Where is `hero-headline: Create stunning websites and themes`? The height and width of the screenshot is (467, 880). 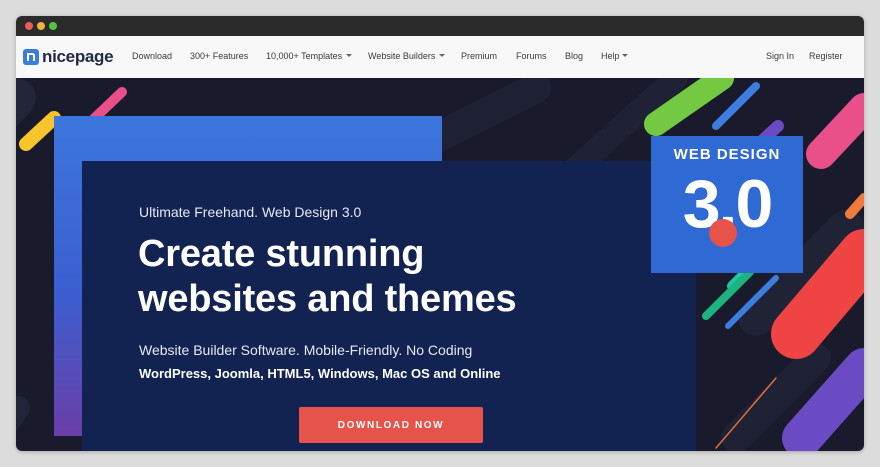
hero-headline: Create stunning websites and themes is located at coordinates (398, 277).